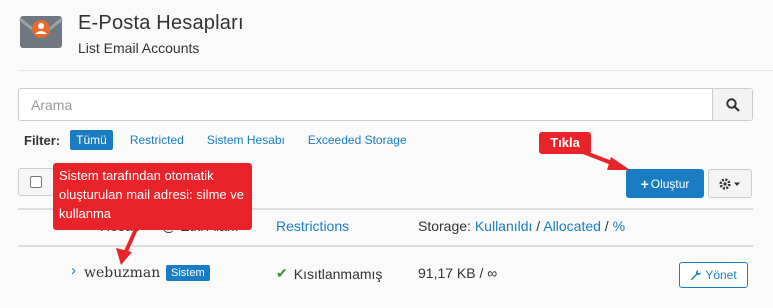 The width and height of the screenshot is (773, 308). Describe the element at coordinates (504, 226) in the screenshot. I see `sort-used: Kullanıldı` at that location.